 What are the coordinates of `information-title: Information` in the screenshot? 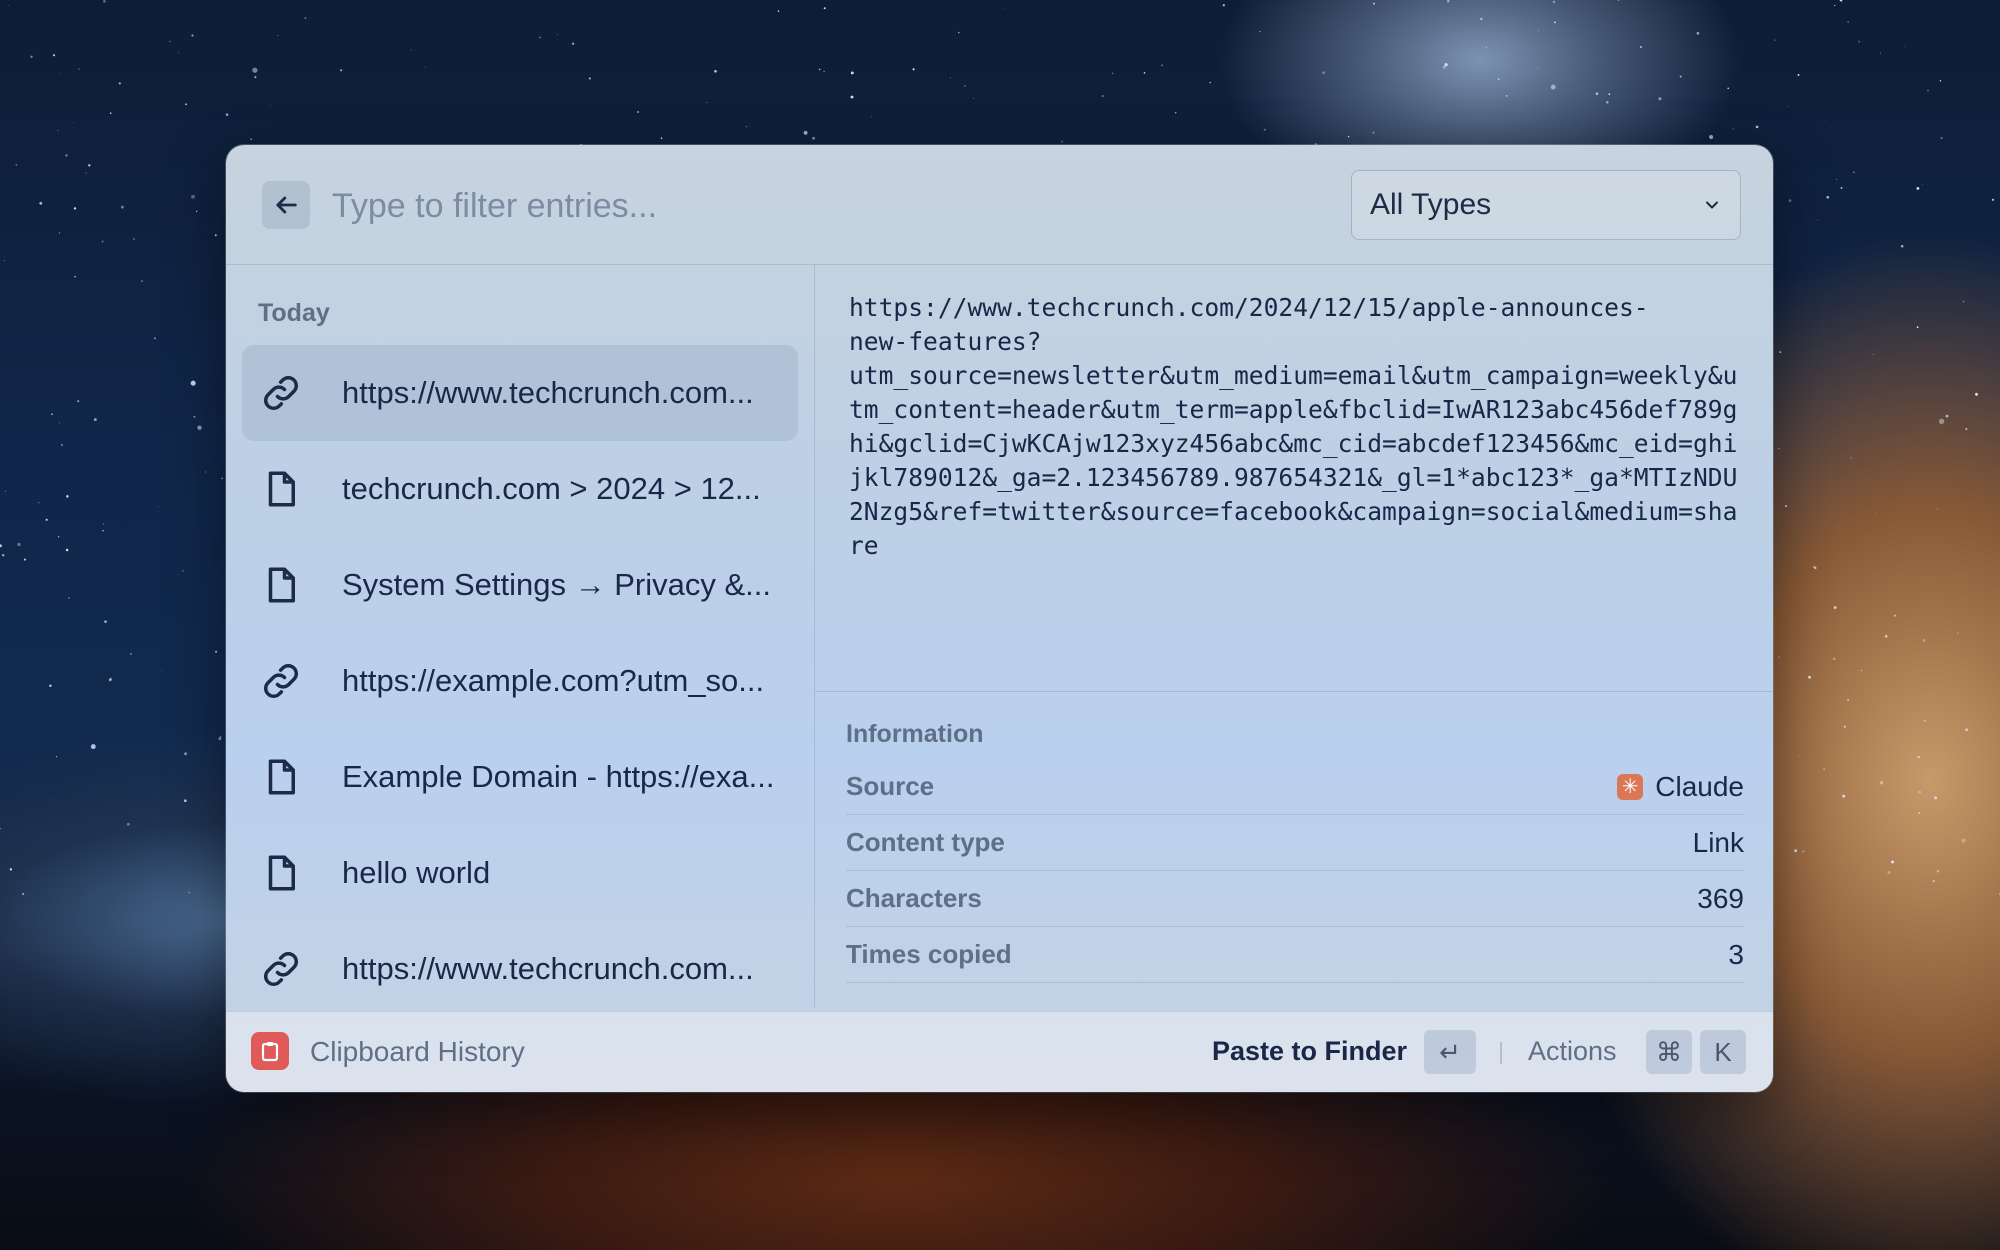 It's located at (915, 734).